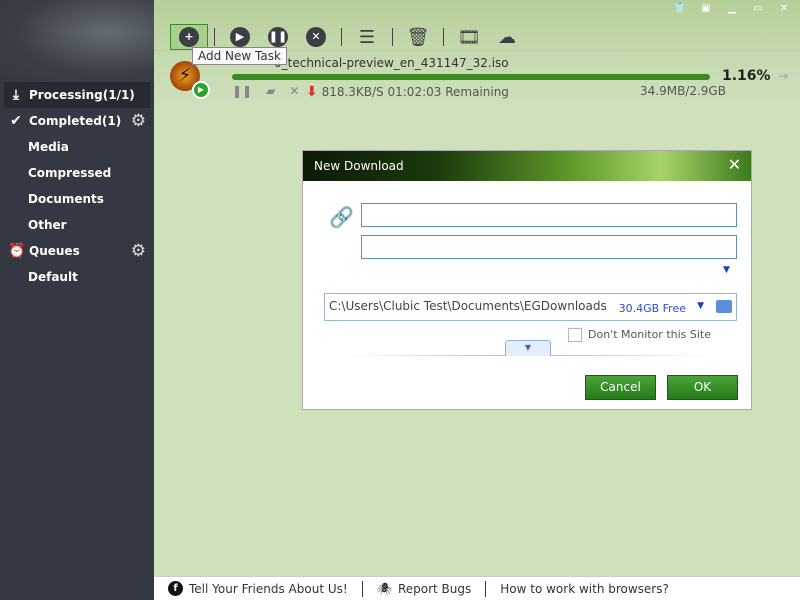 The height and width of the screenshot is (600, 800). Describe the element at coordinates (77, 147) in the screenshot. I see `sidebar-item-media: Media` at that location.